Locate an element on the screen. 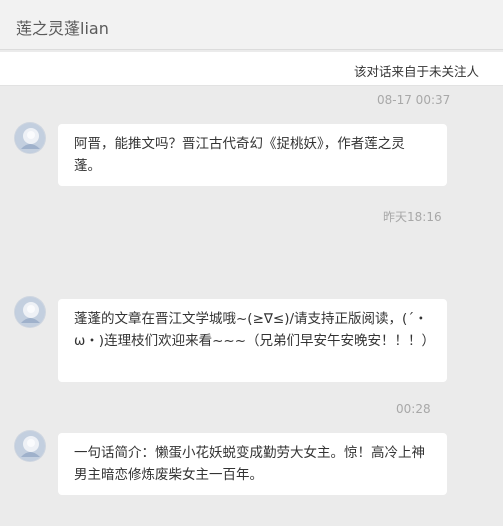 This screenshot has width=503, height=526. chat-title: 莲之灵蓬lian is located at coordinates (62, 28).